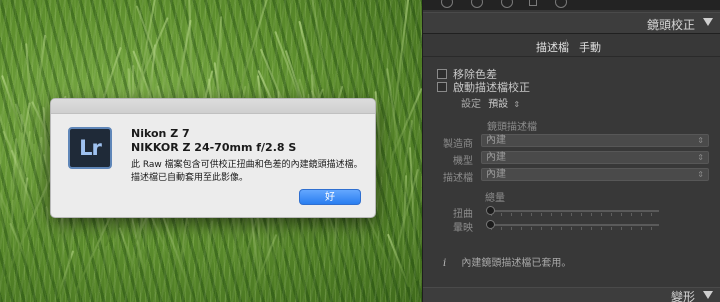 The width and height of the screenshot is (720, 302). Describe the element at coordinates (463, 214) in the screenshot. I see `distortion-label: 扭曲` at that location.